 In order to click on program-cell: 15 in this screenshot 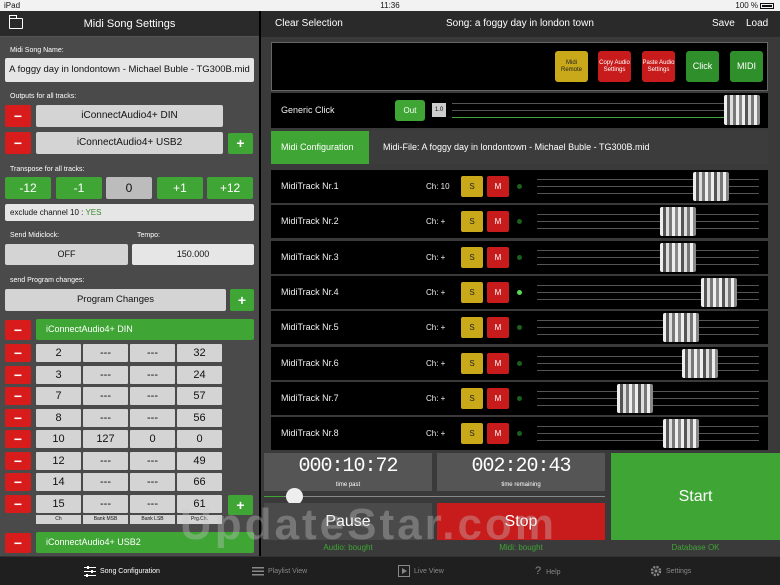, I will do `click(58, 503)`.